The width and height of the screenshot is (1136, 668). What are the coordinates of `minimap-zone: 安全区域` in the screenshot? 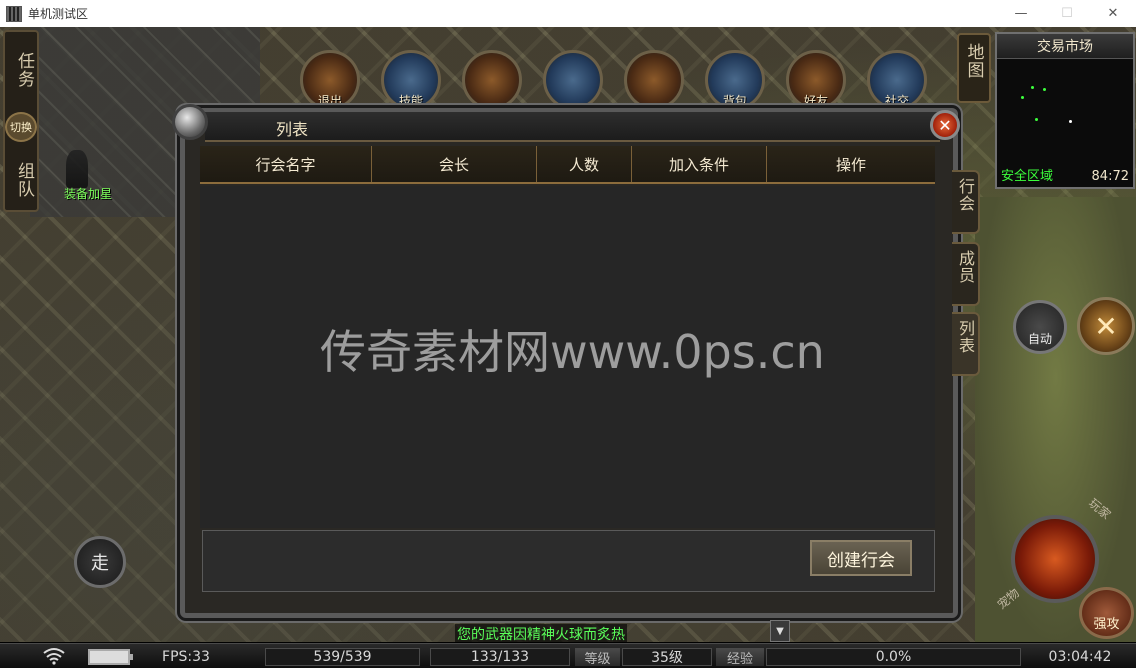 It's located at (1027, 176).